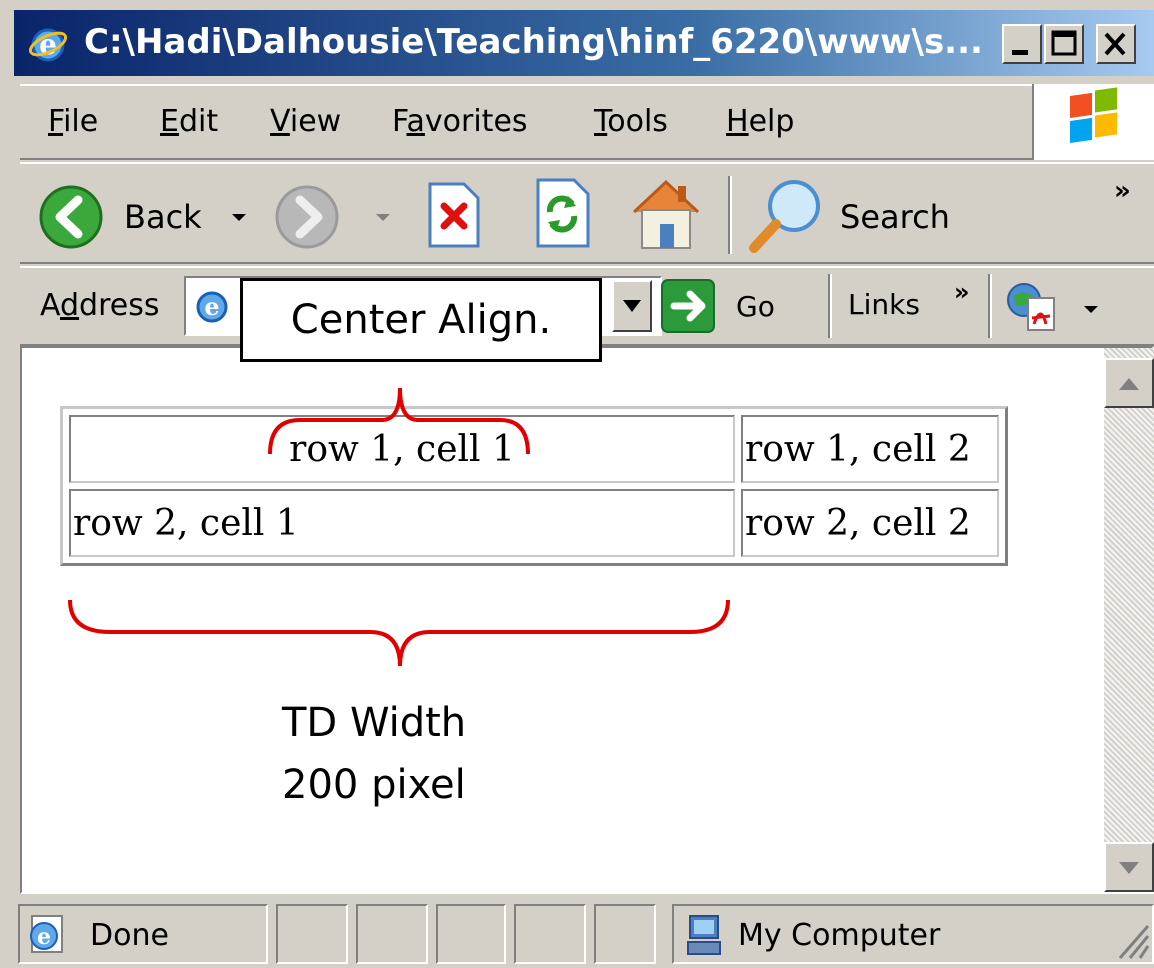 This screenshot has height=968, width=1154. I want to click on td-width-brace, so click(399, 633).